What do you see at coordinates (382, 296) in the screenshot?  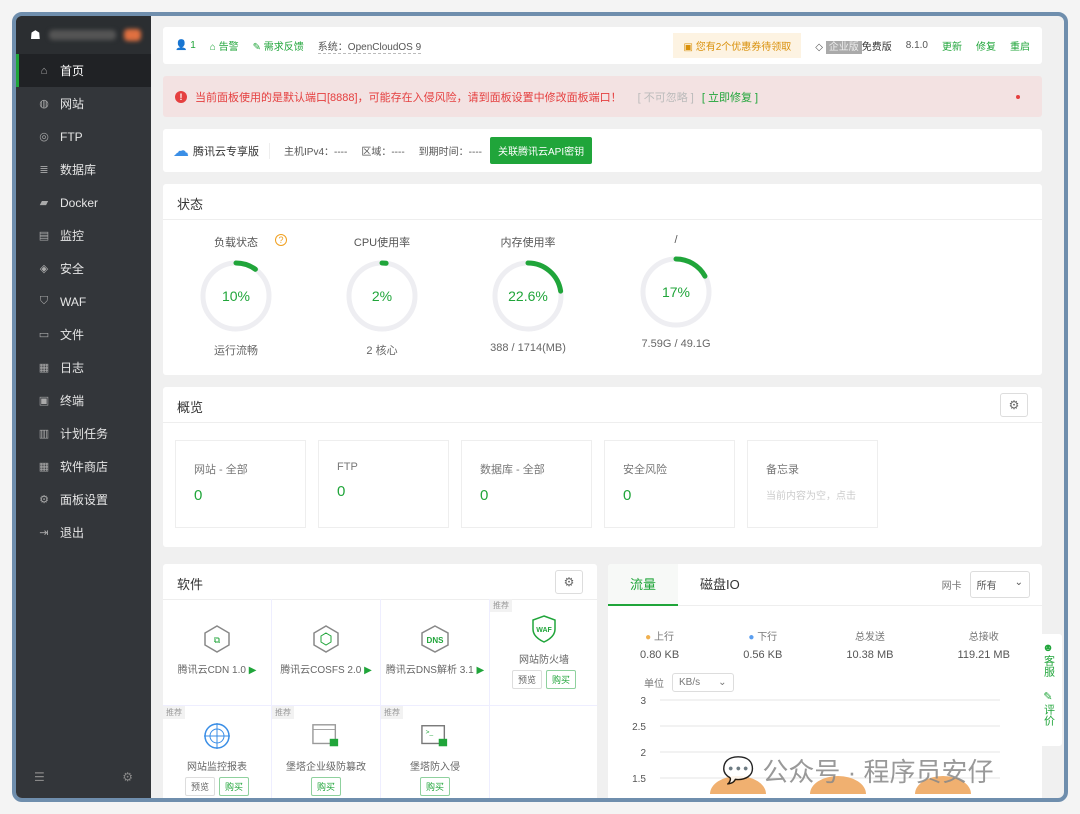 I see `gauge-ring: 2%` at bounding box center [382, 296].